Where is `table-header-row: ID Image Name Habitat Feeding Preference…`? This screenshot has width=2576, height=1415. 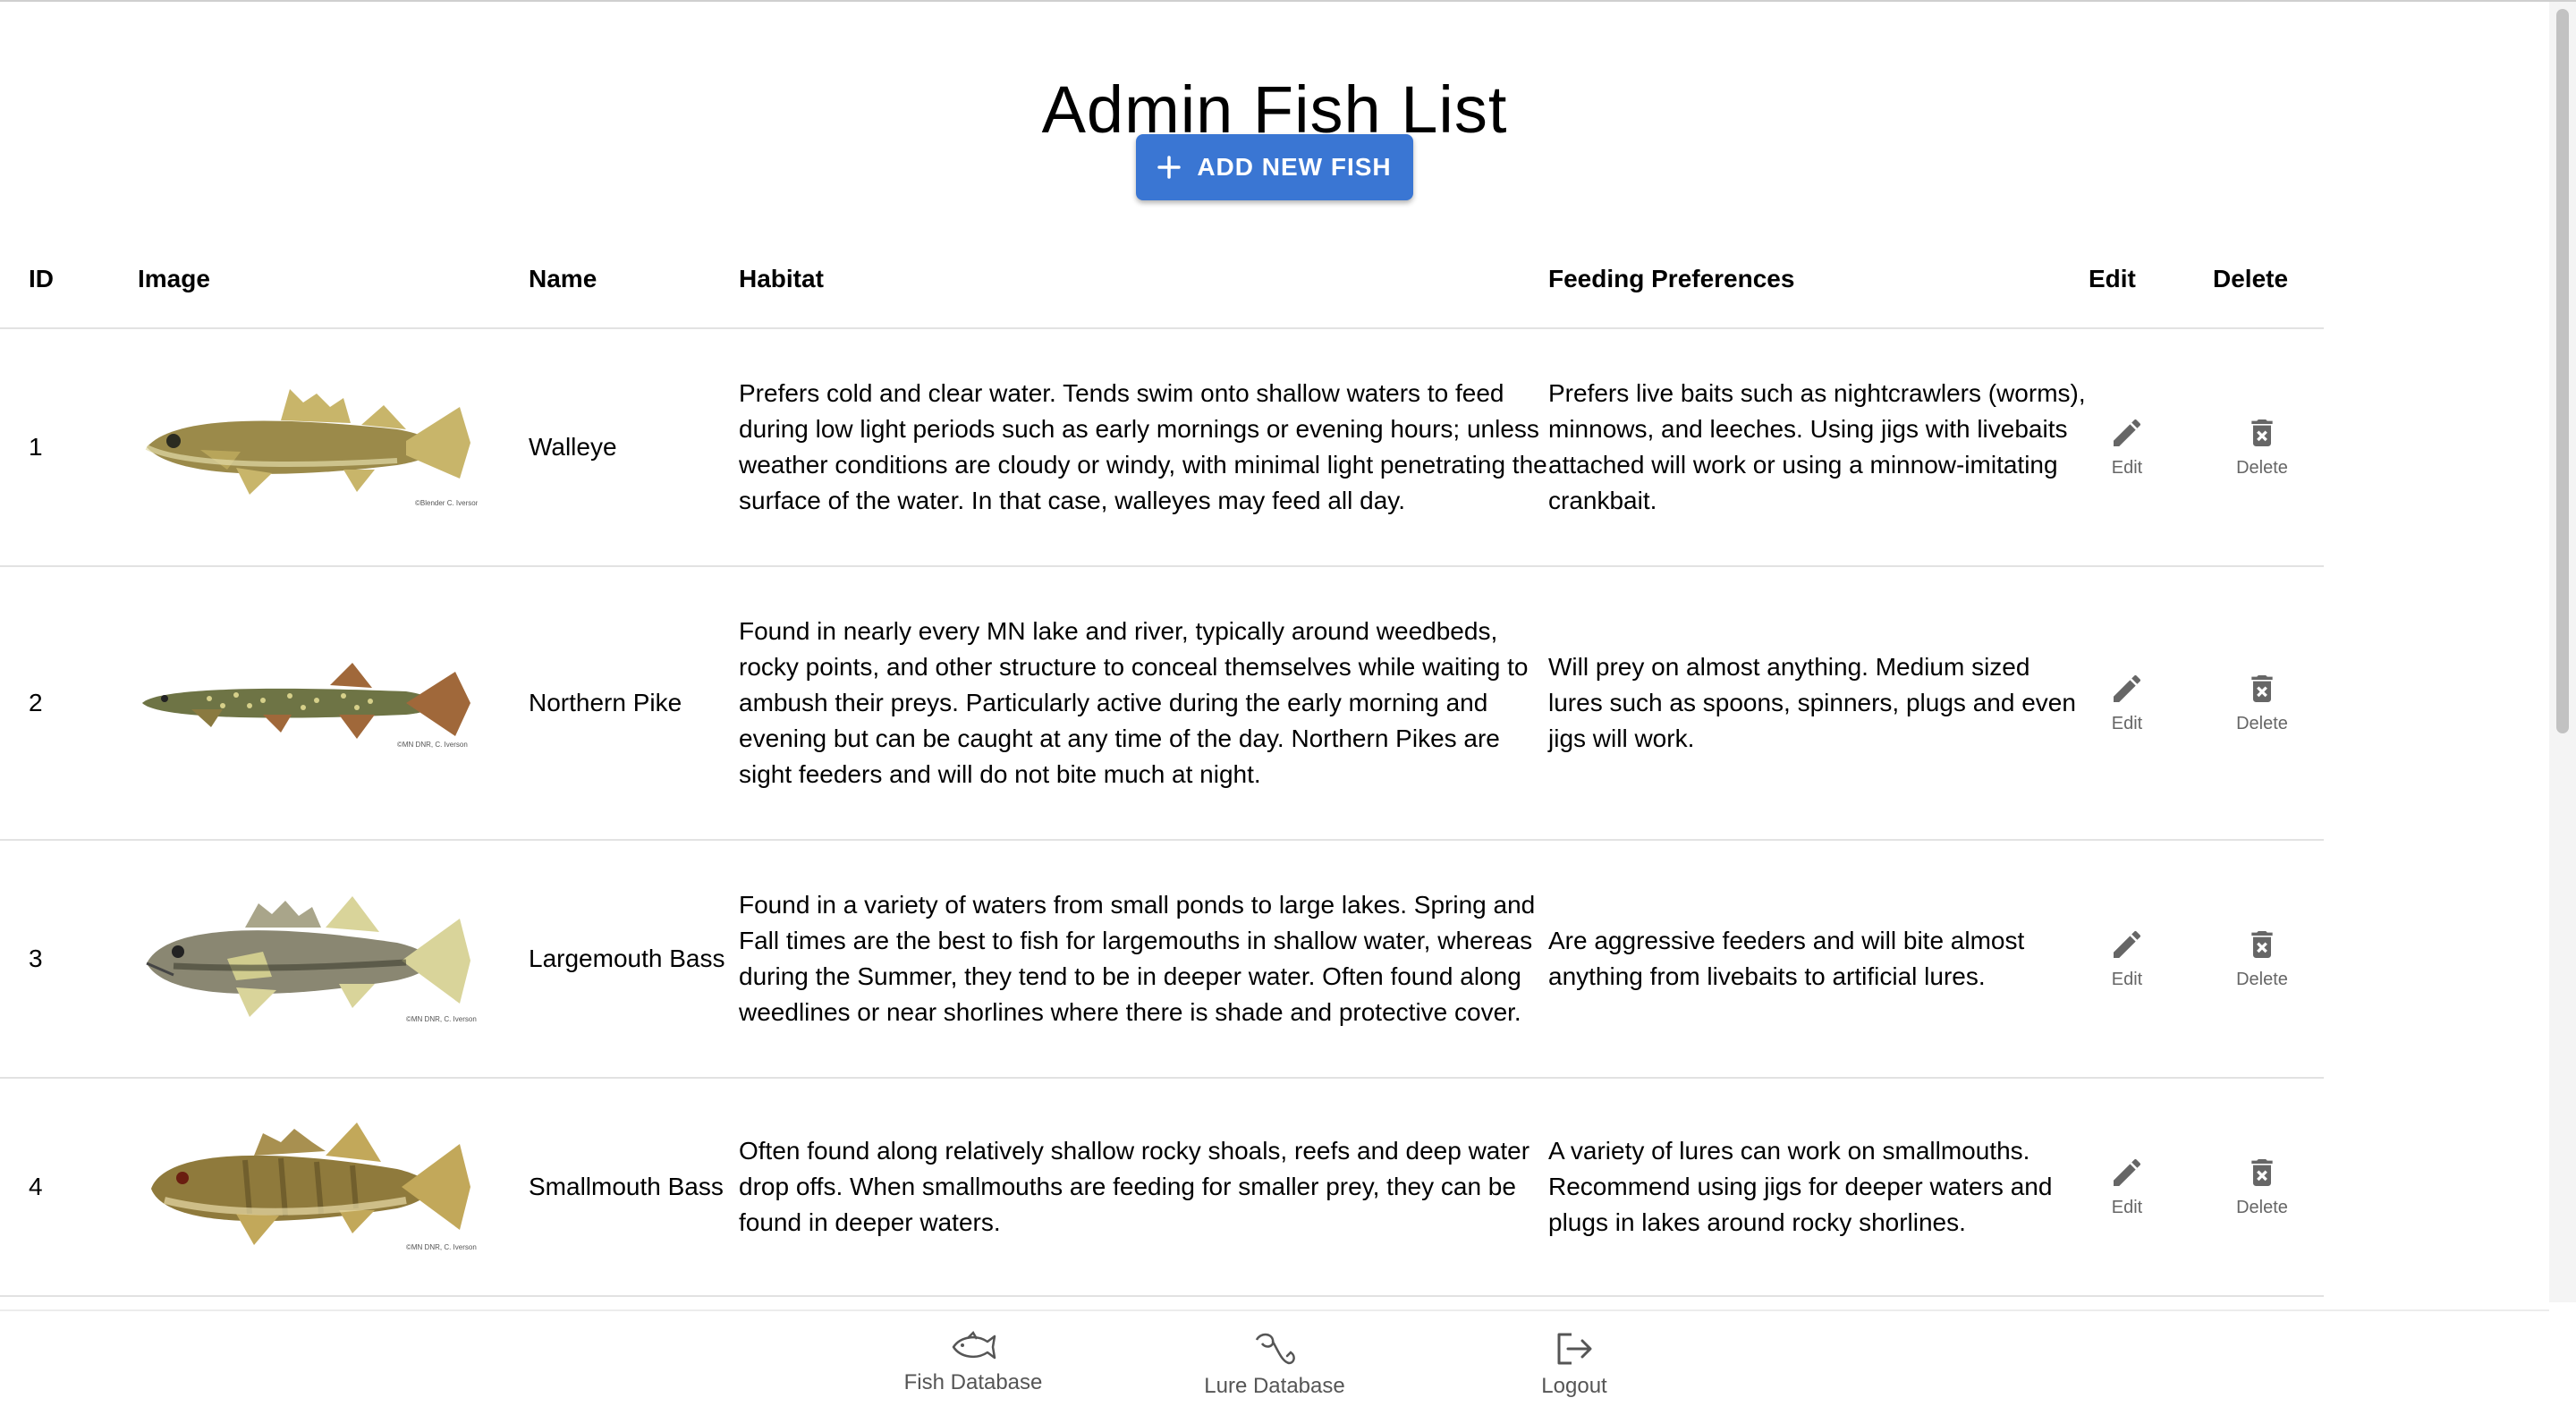
table-header-row: ID Image Name Habitat Feeding Preference… is located at coordinates (1162, 280).